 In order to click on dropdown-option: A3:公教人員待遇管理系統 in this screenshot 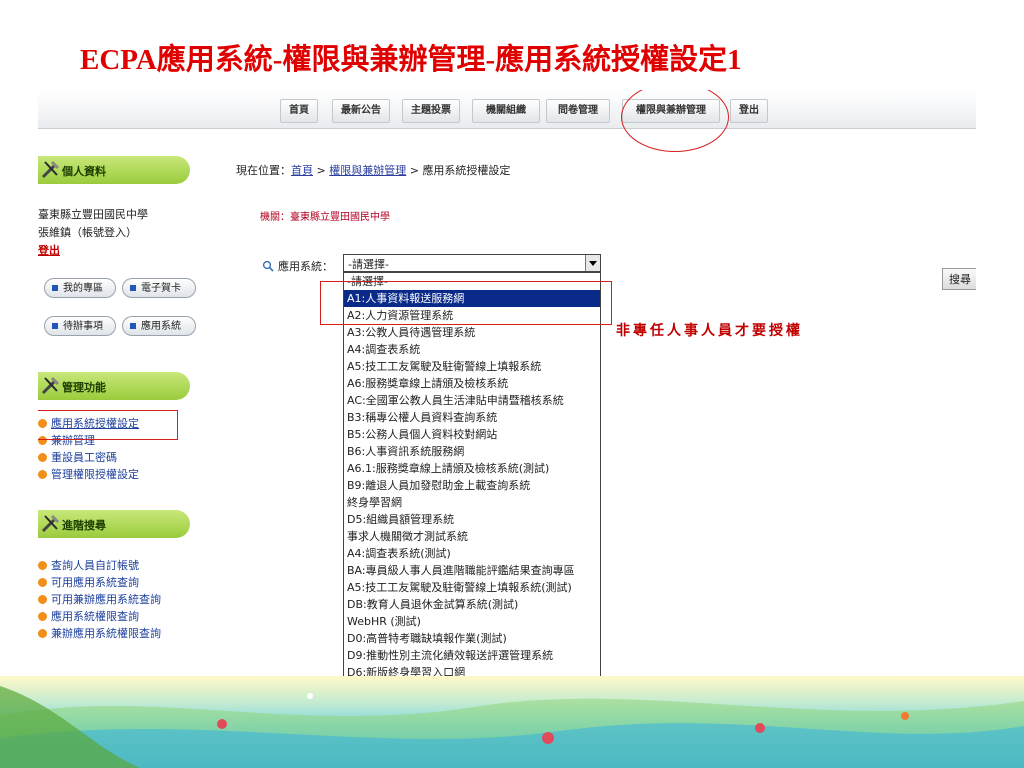, I will do `click(472, 332)`.